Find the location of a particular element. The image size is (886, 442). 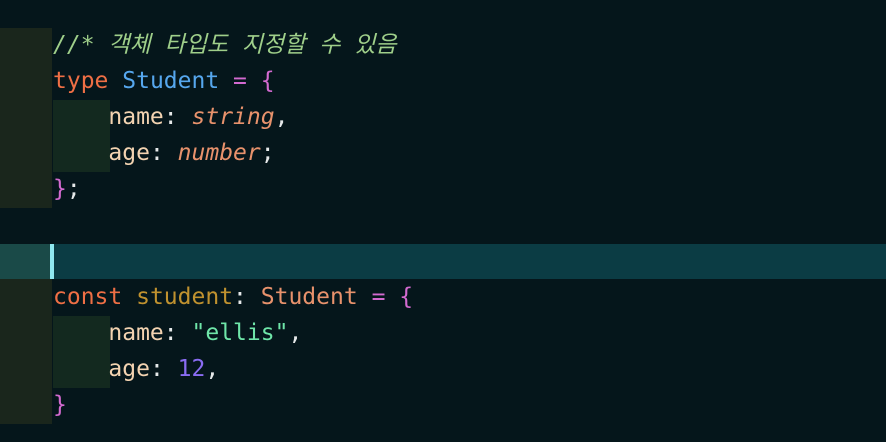

token-keyword: const is located at coordinates (88, 297).